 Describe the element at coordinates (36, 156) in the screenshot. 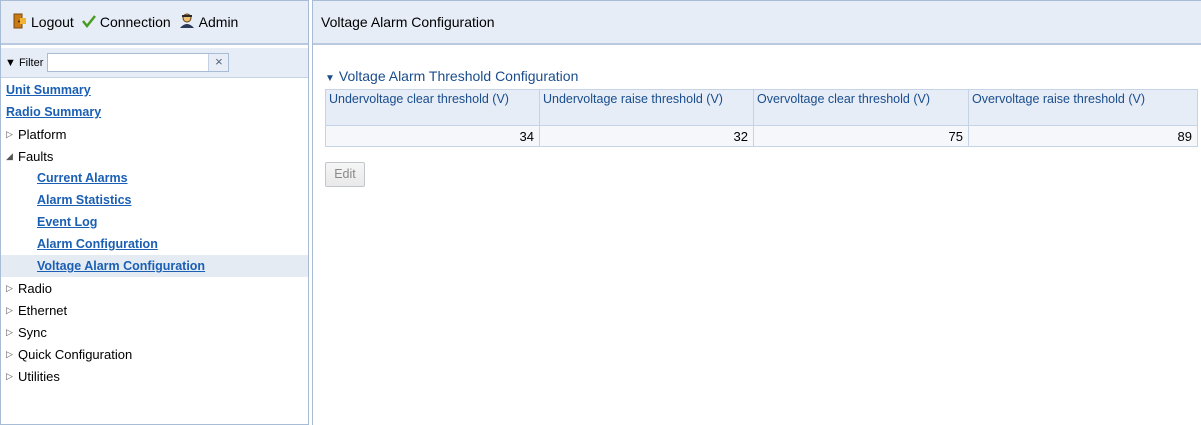

I see `nav-item-label: Faults` at that location.